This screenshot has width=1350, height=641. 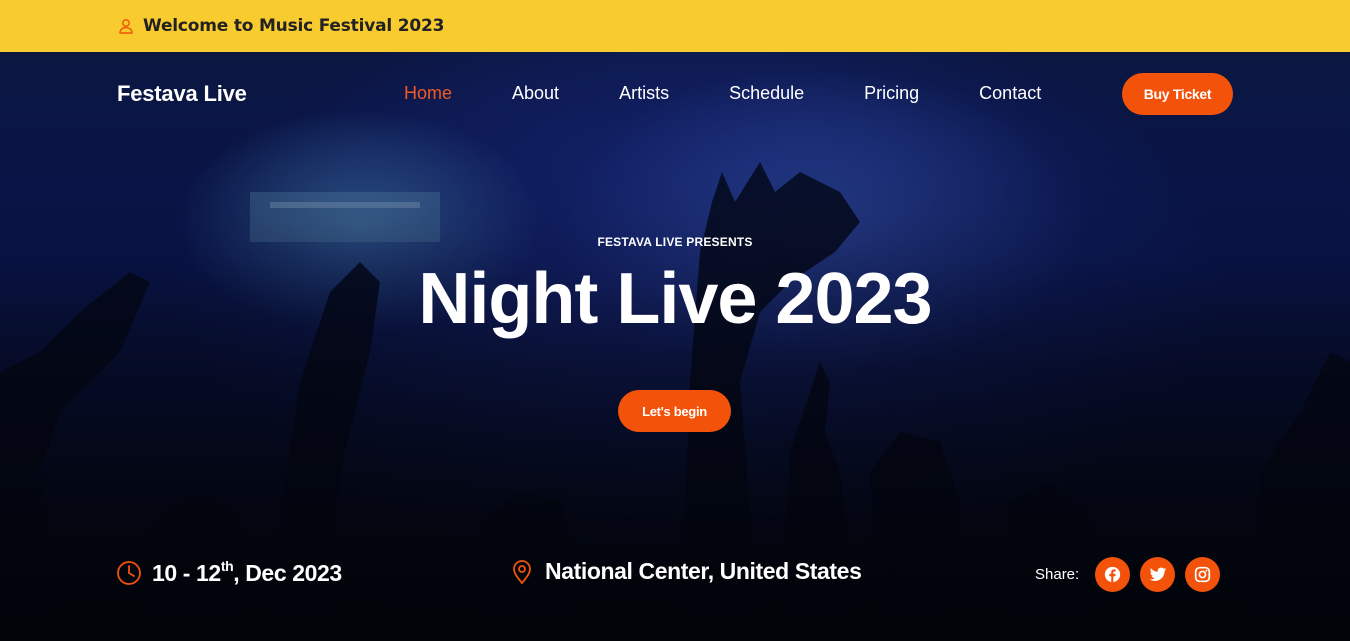 What do you see at coordinates (891, 93) in the screenshot?
I see `nav-pricing: Pricing` at bounding box center [891, 93].